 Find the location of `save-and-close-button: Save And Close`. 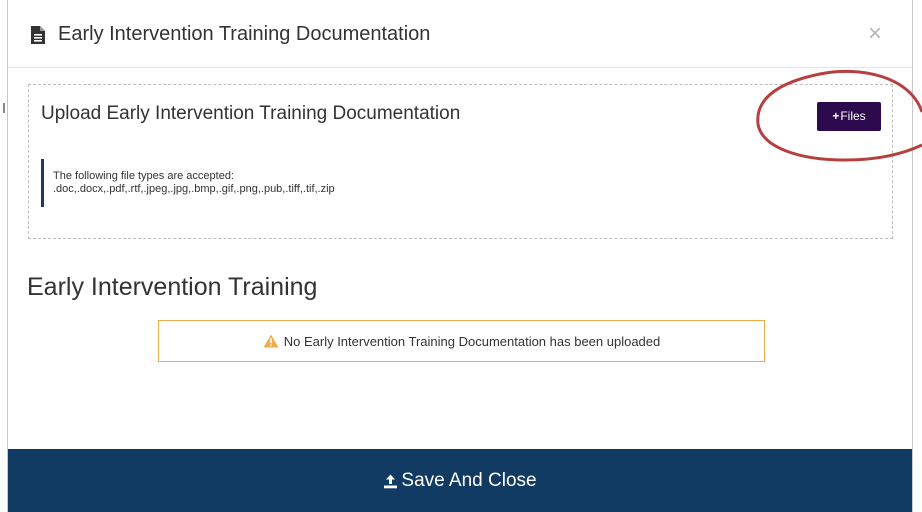

save-and-close-button: Save And Close is located at coordinates (460, 480).